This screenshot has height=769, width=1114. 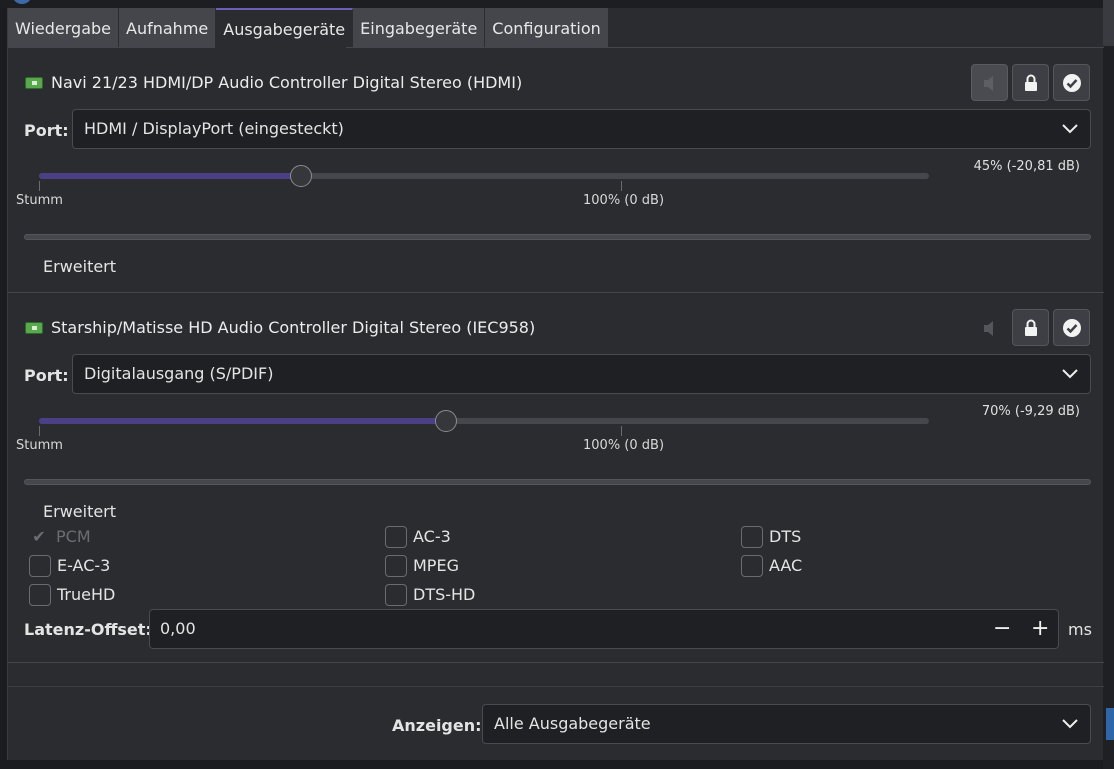 What do you see at coordinates (1030, 411) in the screenshot?
I see `volume-percent: 70% (-9,29 dB)` at bounding box center [1030, 411].